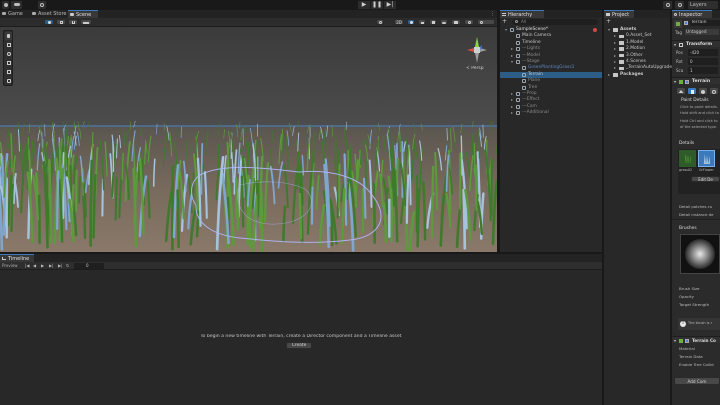 Image resolution: width=720 pixels, height=405 pixels. Describe the element at coordinates (637, 43) in the screenshot. I see `project-folder: ▸ 1.Model` at that location.